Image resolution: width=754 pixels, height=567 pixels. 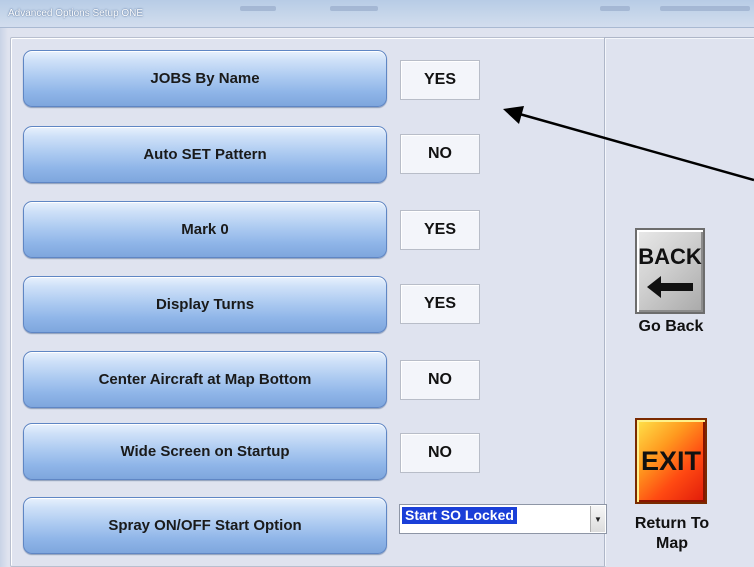 I want to click on mark-0-button: Mark 0, so click(x=205, y=229).